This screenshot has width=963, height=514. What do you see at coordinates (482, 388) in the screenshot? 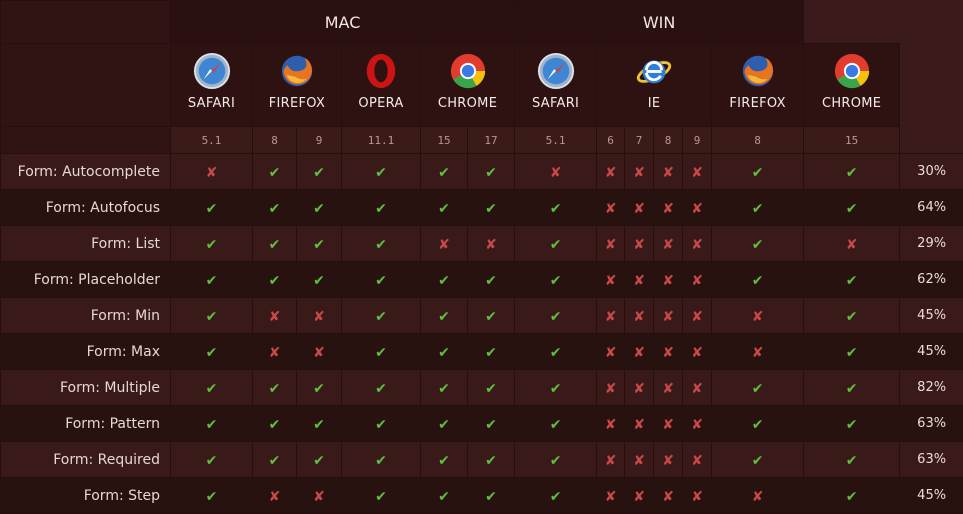
I see `table-row: Form: Multiple✔✔✔✔✔✔✔✘✘✘✘✔✔82%` at bounding box center [482, 388].